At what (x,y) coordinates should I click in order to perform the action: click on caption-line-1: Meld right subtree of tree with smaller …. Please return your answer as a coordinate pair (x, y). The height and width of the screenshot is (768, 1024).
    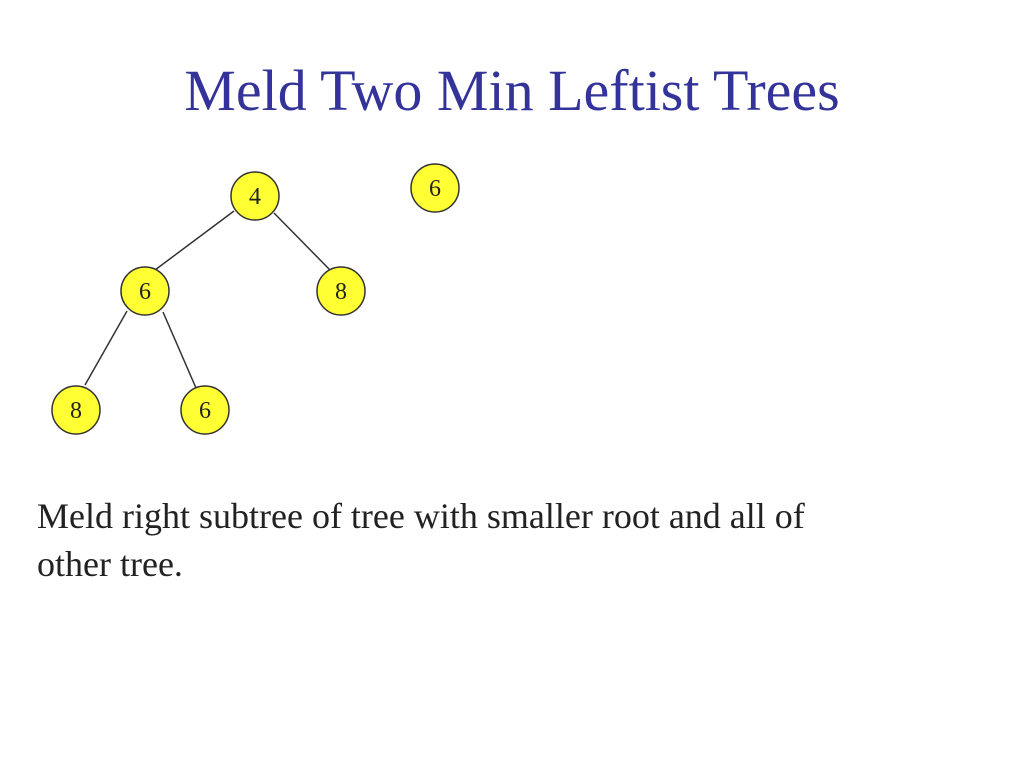
    Looking at the image, I should click on (421, 516).